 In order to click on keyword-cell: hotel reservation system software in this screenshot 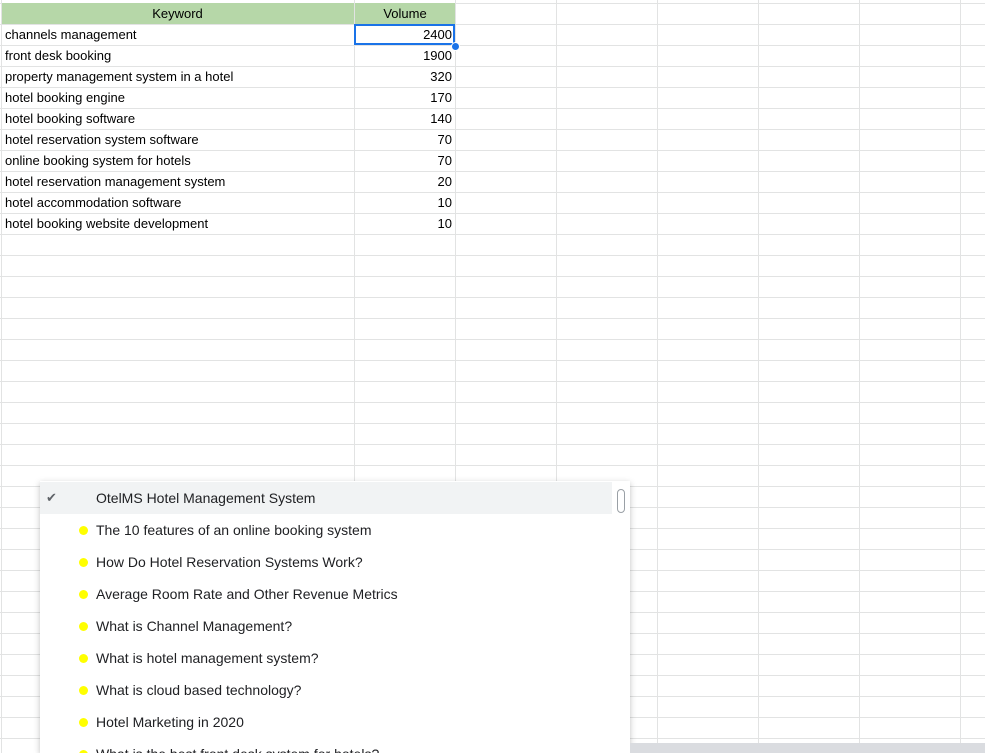, I will do `click(177, 140)`.